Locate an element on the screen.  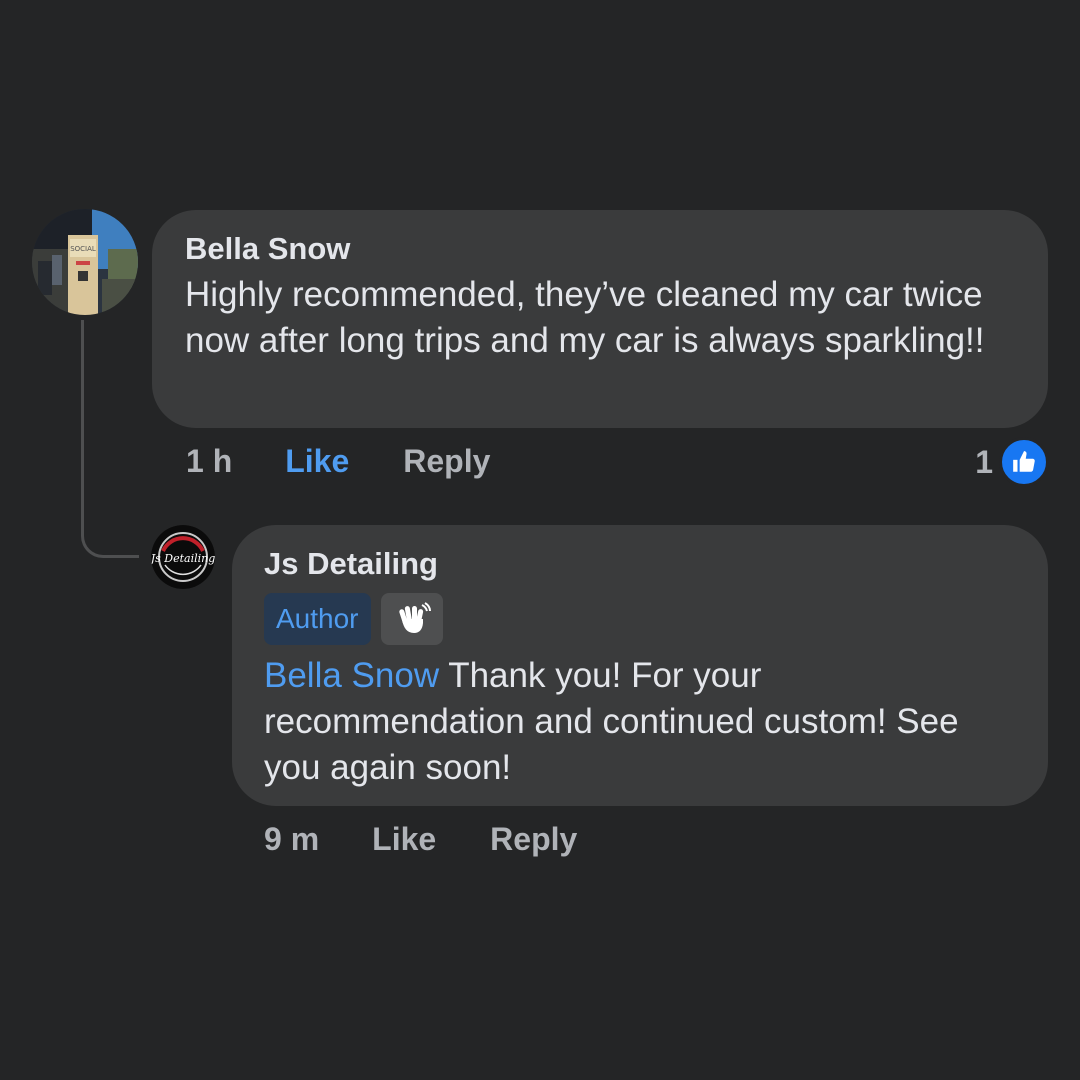
svg-text: Js Detailing is located at coordinates (183, 558).